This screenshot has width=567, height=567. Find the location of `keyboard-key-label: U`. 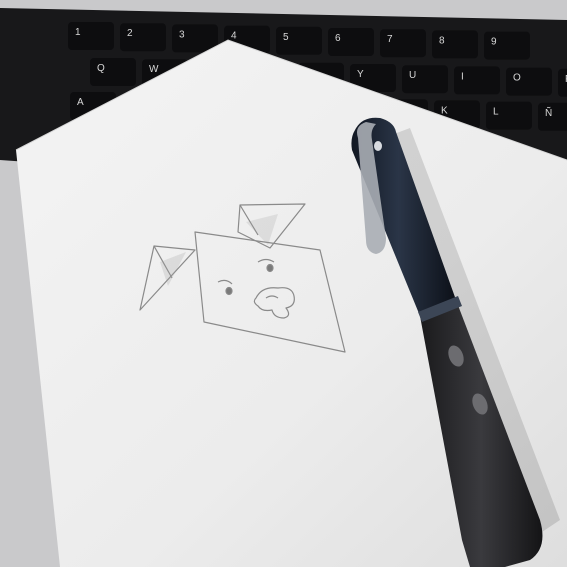

keyboard-key-label: U is located at coordinates (412, 75).